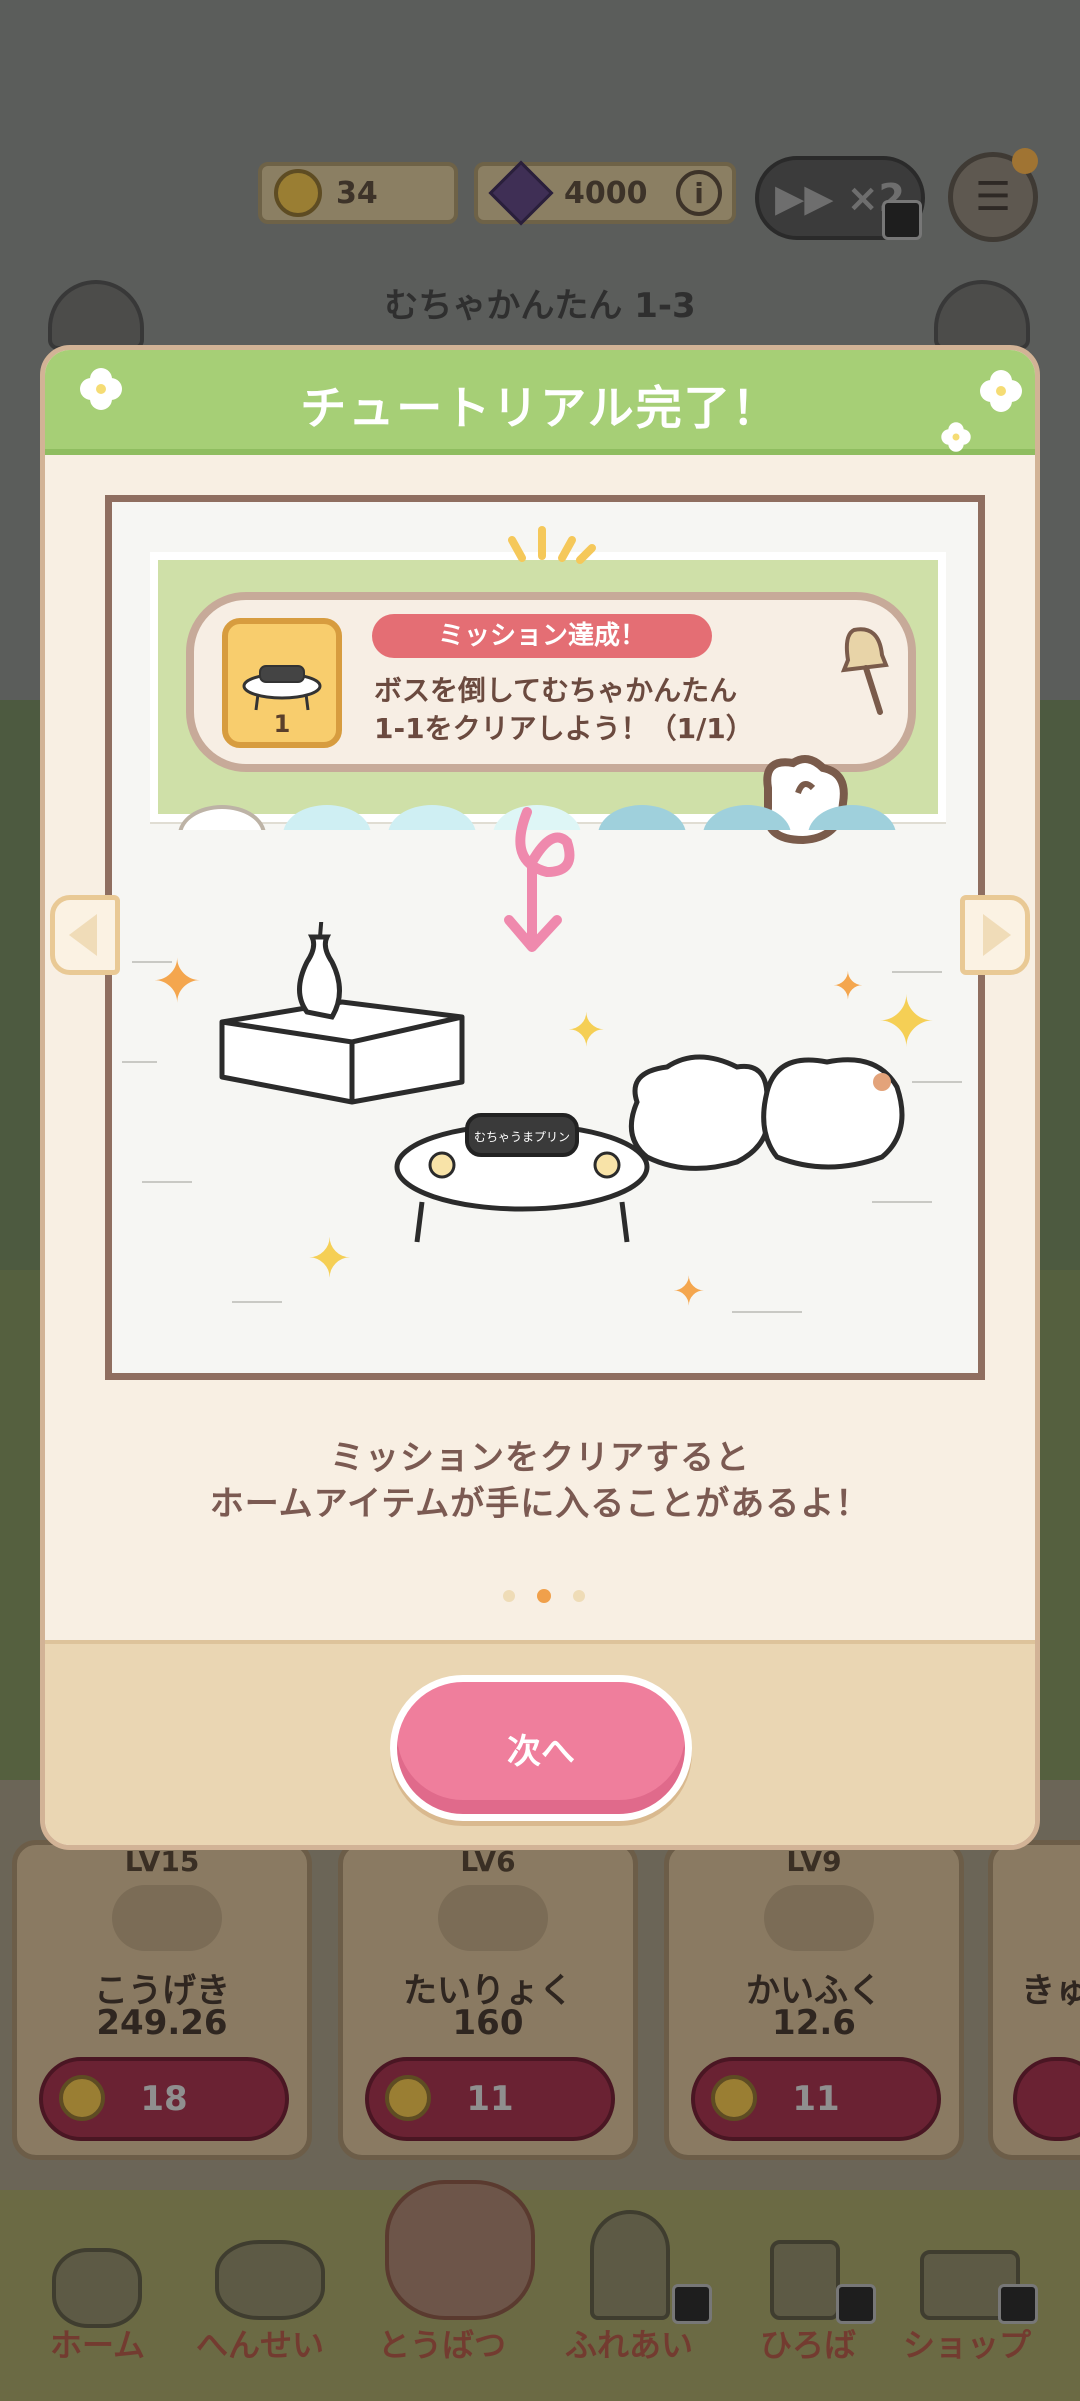  Describe the element at coordinates (167, 1918) in the screenshot. I see `attack-icon` at that location.